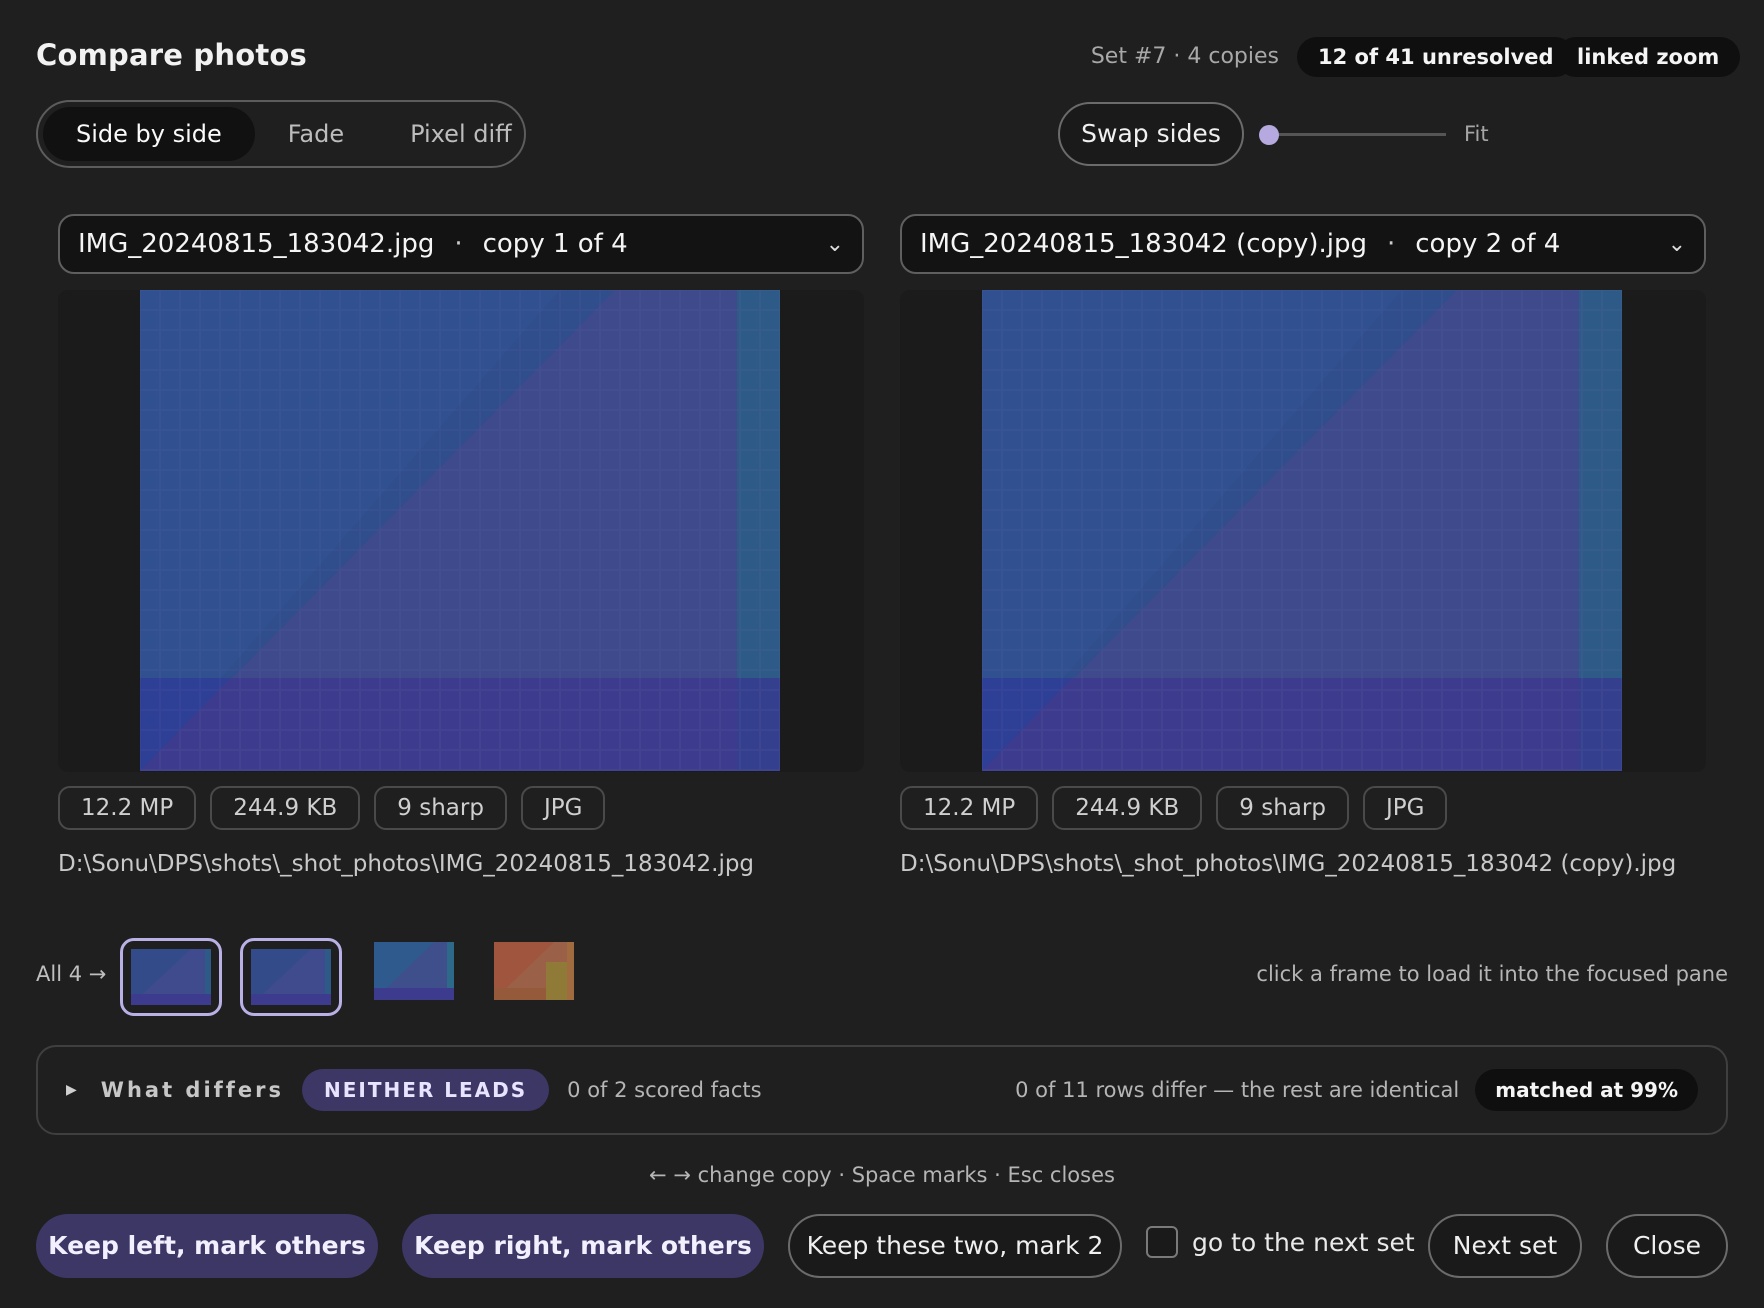 Image resolution: width=1764 pixels, height=1308 pixels. I want to click on left-badges: 12.2 MP 244.9 KB 9 sharp JPG, so click(332, 808).